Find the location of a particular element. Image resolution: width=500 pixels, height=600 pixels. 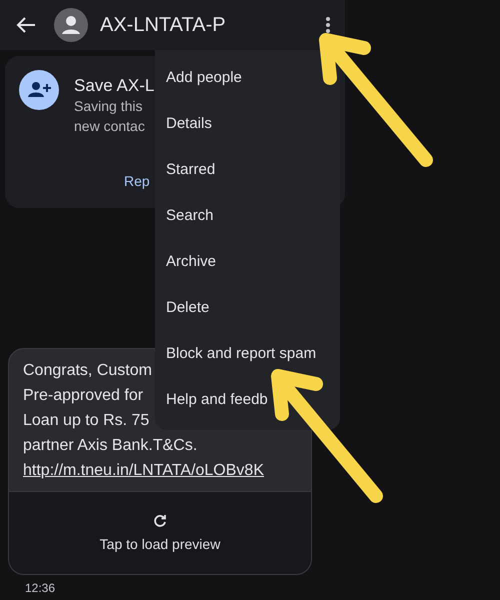

menu-item: Details is located at coordinates (247, 123).